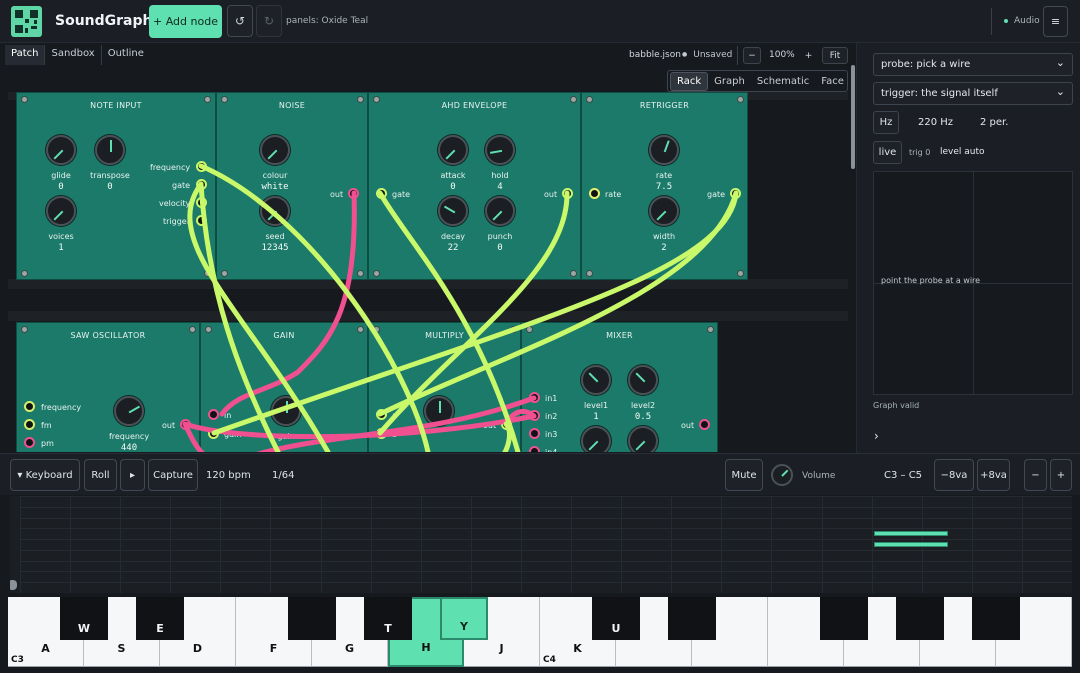 This screenshot has height=673, width=1080. Describe the element at coordinates (729, 81) in the screenshot. I see `view-graph: Graph` at that location.